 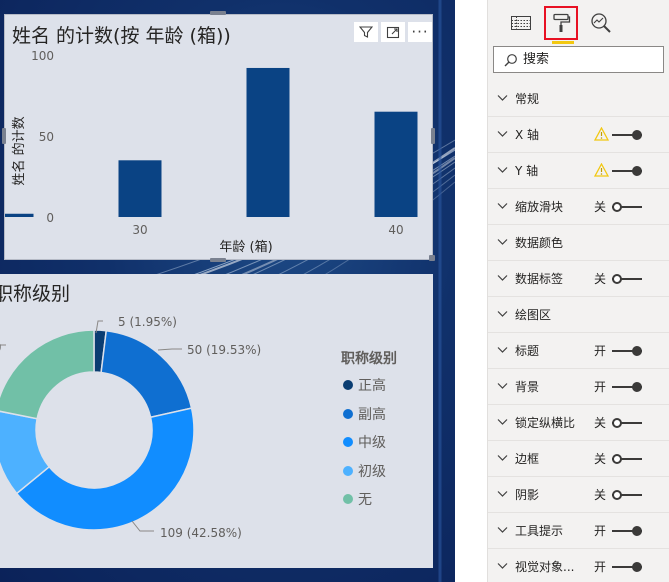 What do you see at coordinates (521, 23) in the screenshot?
I see `tab-fields` at bounding box center [521, 23].